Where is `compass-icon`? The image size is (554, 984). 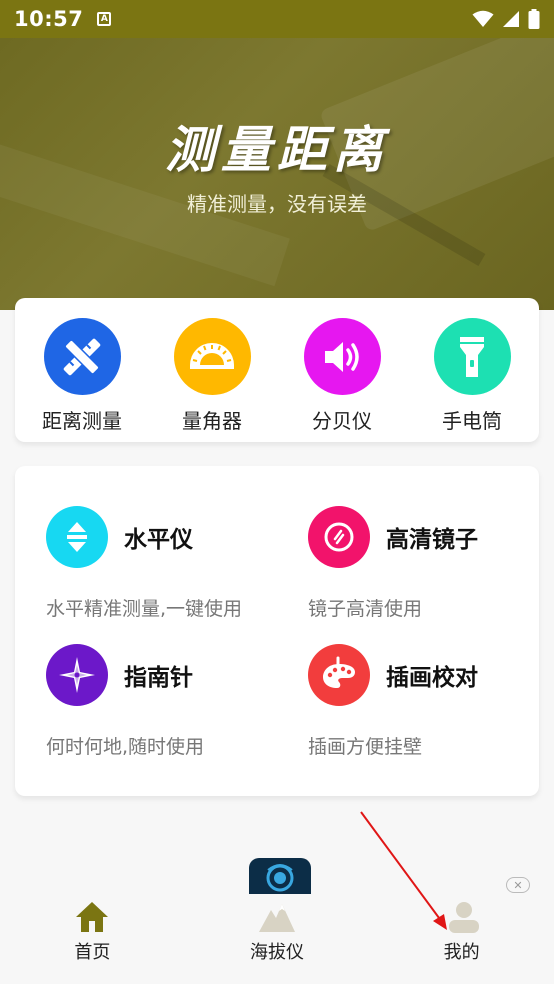
compass-icon is located at coordinates (77, 675).